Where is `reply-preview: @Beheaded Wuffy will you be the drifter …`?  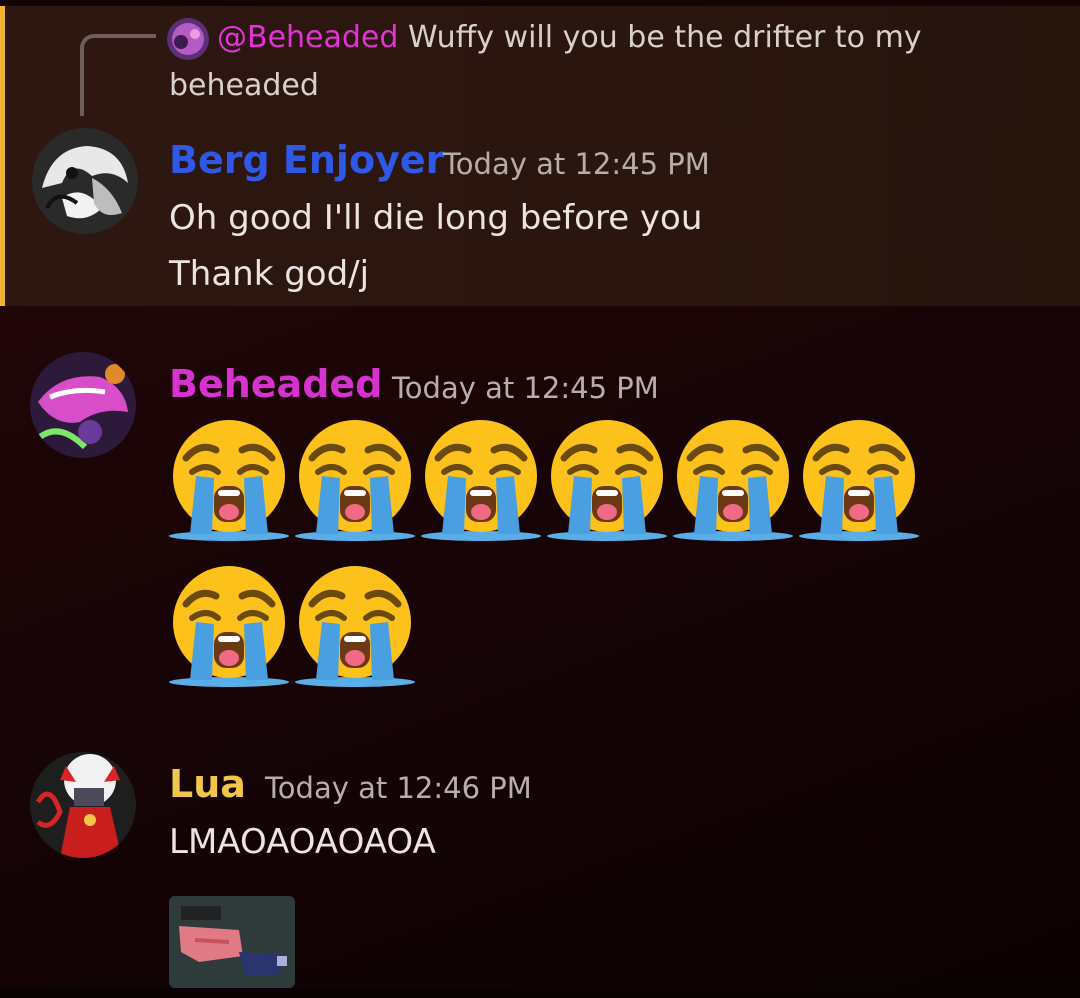
reply-preview: @Beheaded Wuffy will you be the drifter … is located at coordinates (559, 62).